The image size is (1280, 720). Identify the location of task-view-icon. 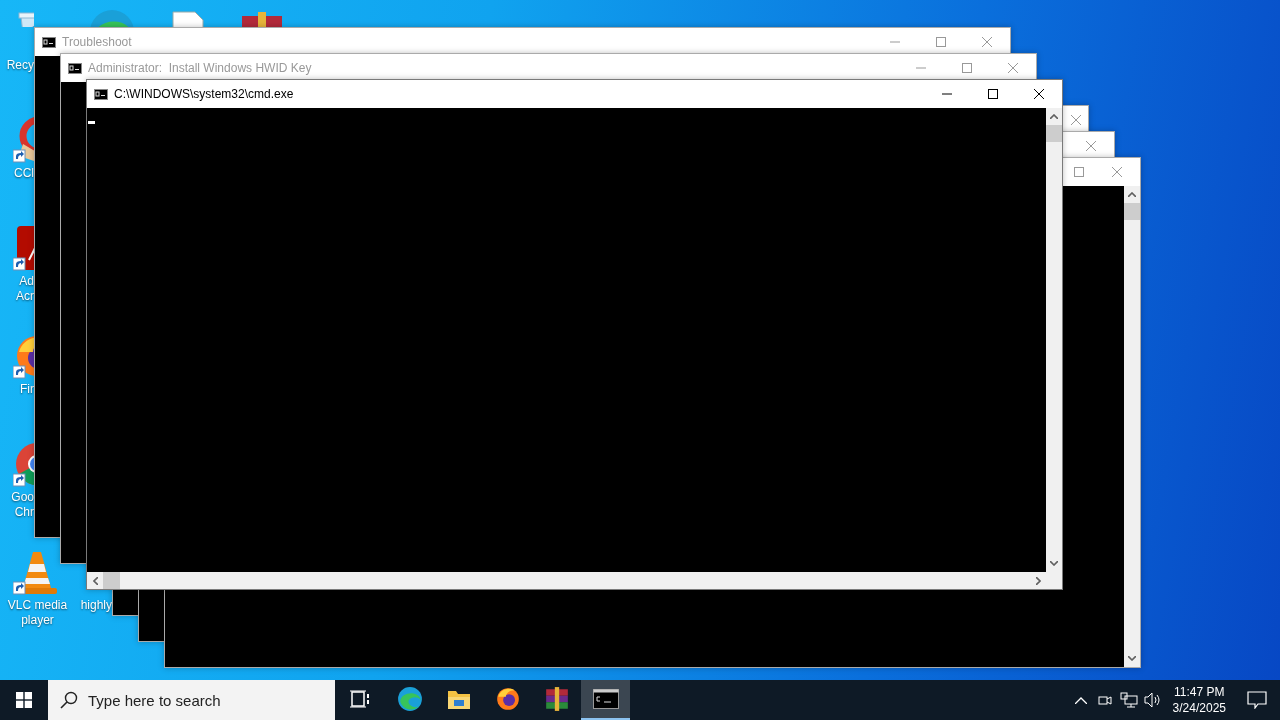
(360, 699).